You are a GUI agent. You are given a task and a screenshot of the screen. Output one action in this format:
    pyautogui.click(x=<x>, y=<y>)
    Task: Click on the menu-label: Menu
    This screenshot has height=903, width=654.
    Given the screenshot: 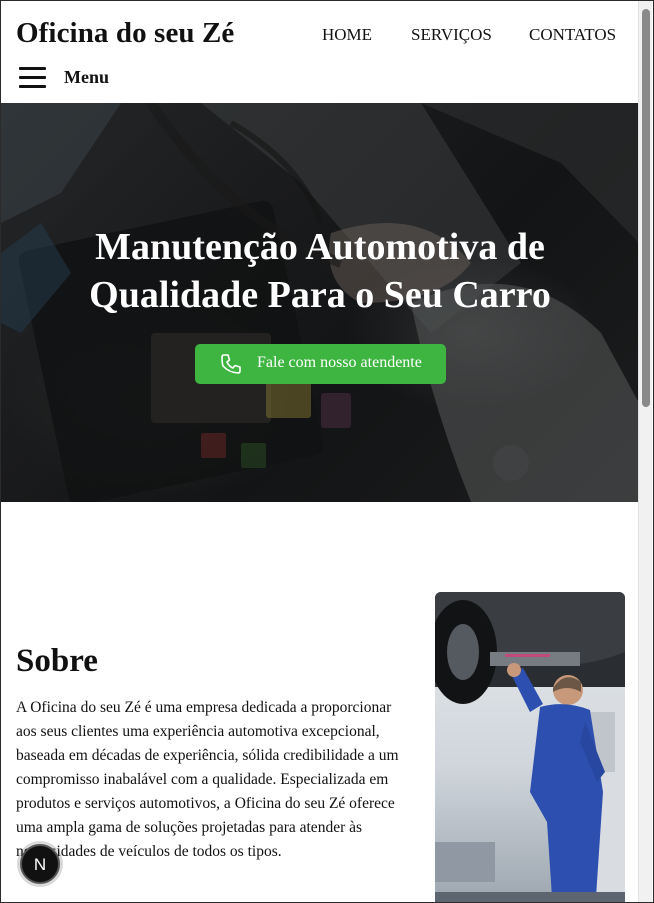 What is the action you would take?
    pyautogui.click(x=86, y=77)
    